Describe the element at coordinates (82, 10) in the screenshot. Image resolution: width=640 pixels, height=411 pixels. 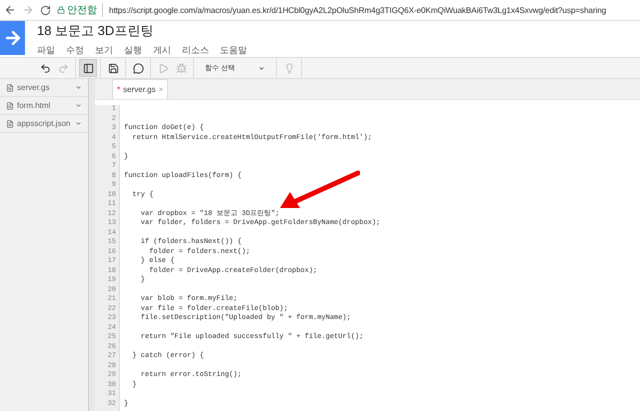
I see `security-label: 안전함` at that location.